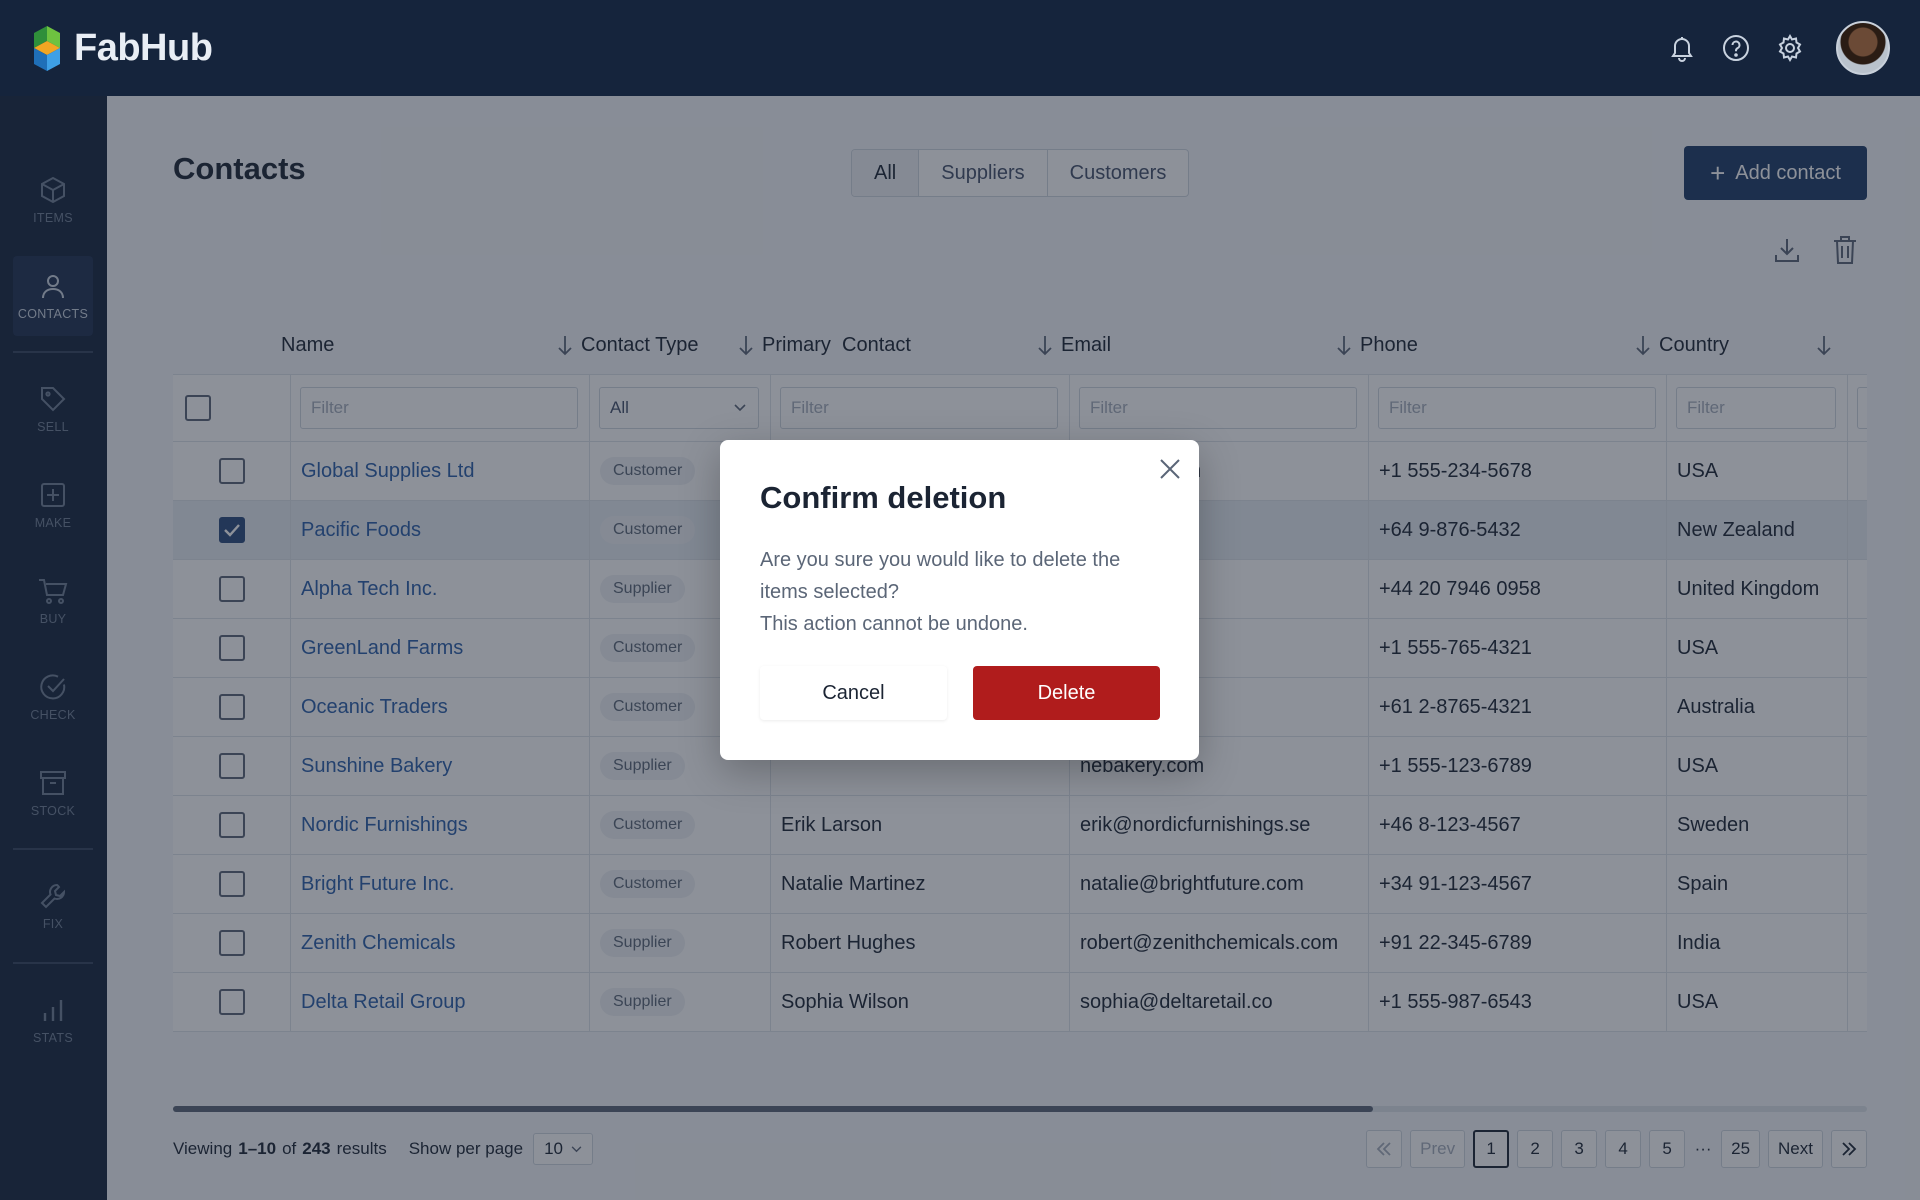  Describe the element at coordinates (1790, 48) in the screenshot. I see `gear-icon` at that location.